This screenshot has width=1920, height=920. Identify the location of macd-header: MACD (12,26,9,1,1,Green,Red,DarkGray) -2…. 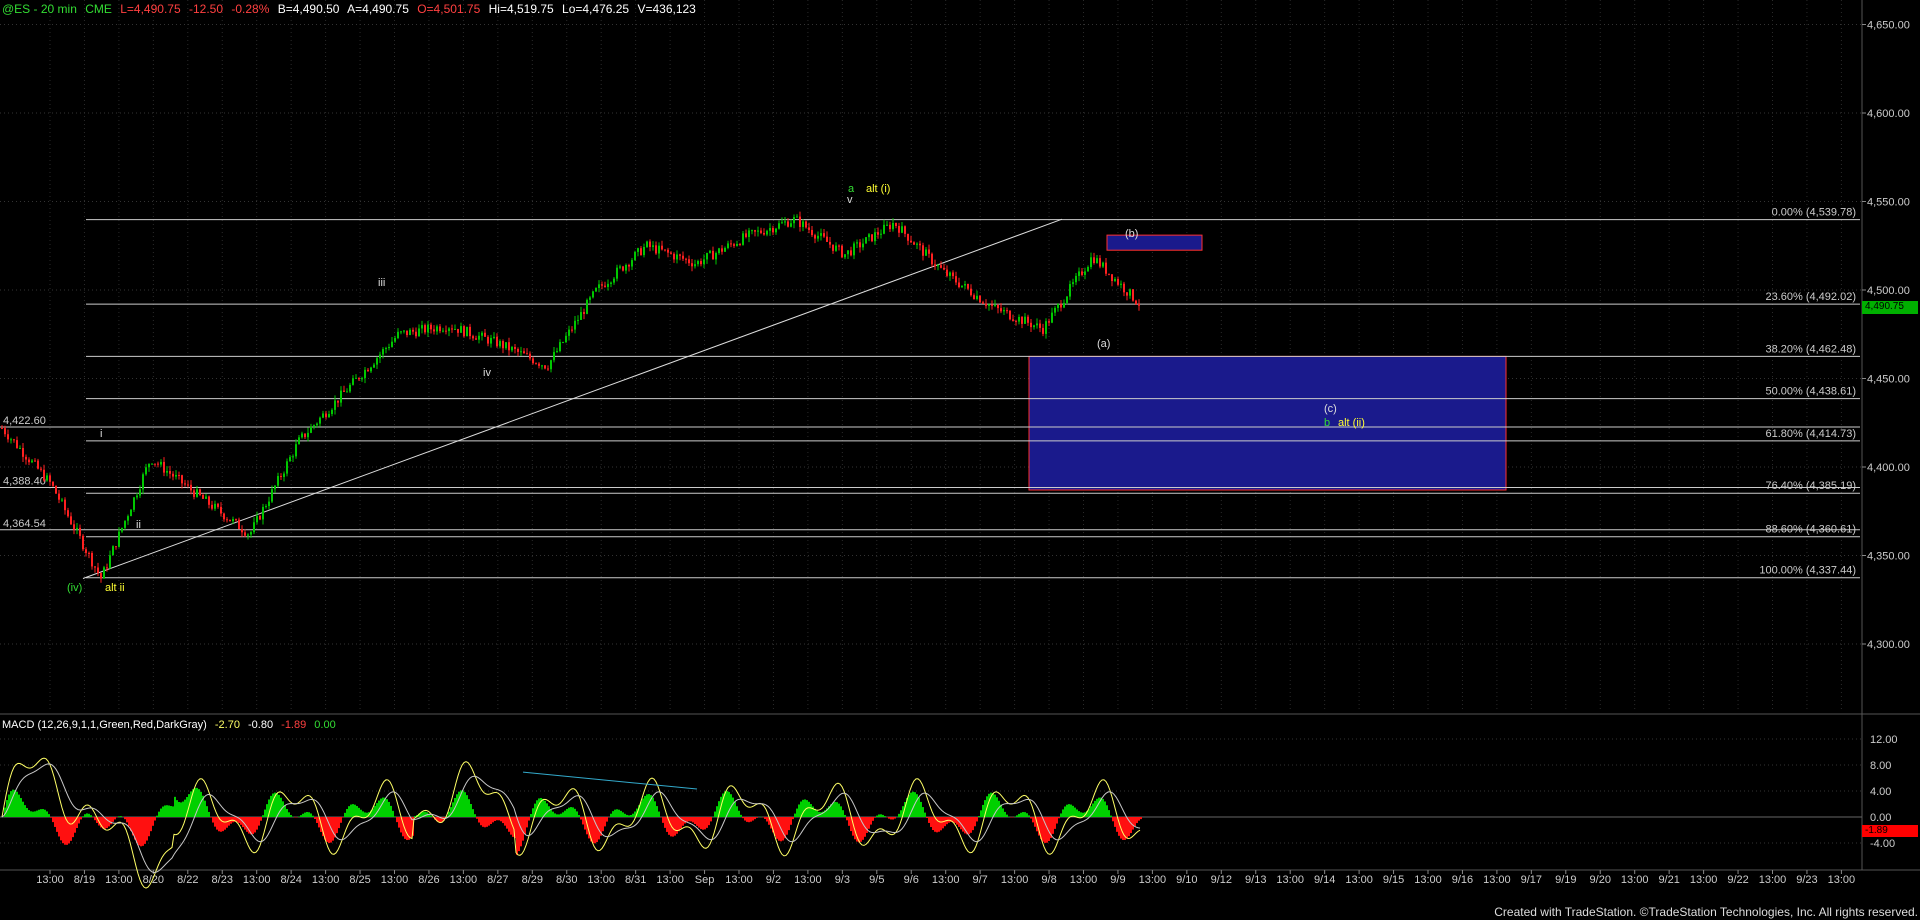
(171, 725).